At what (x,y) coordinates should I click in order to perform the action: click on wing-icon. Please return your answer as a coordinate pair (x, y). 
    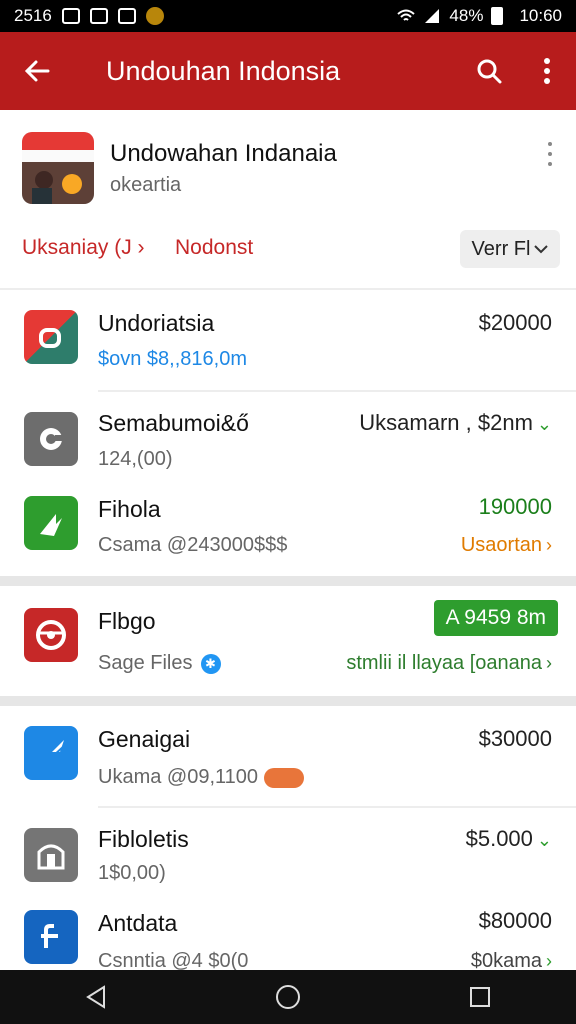
    Looking at the image, I should click on (51, 753).